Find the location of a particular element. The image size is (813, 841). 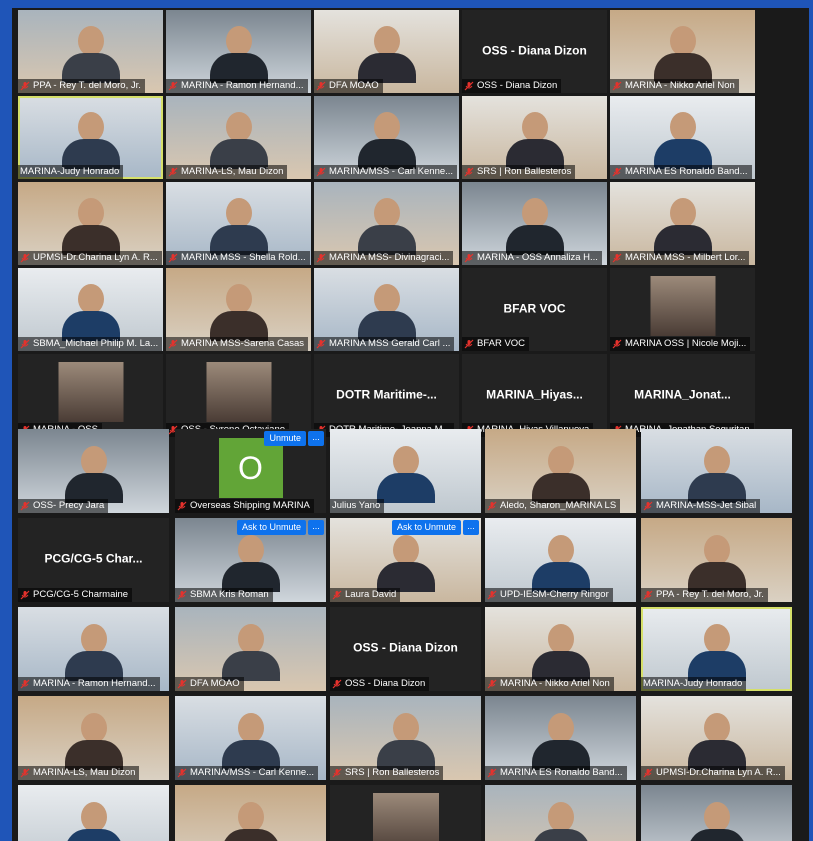

participant-tile: Aledo, Sharon_MARINA LS is located at coordinates (560, 471).